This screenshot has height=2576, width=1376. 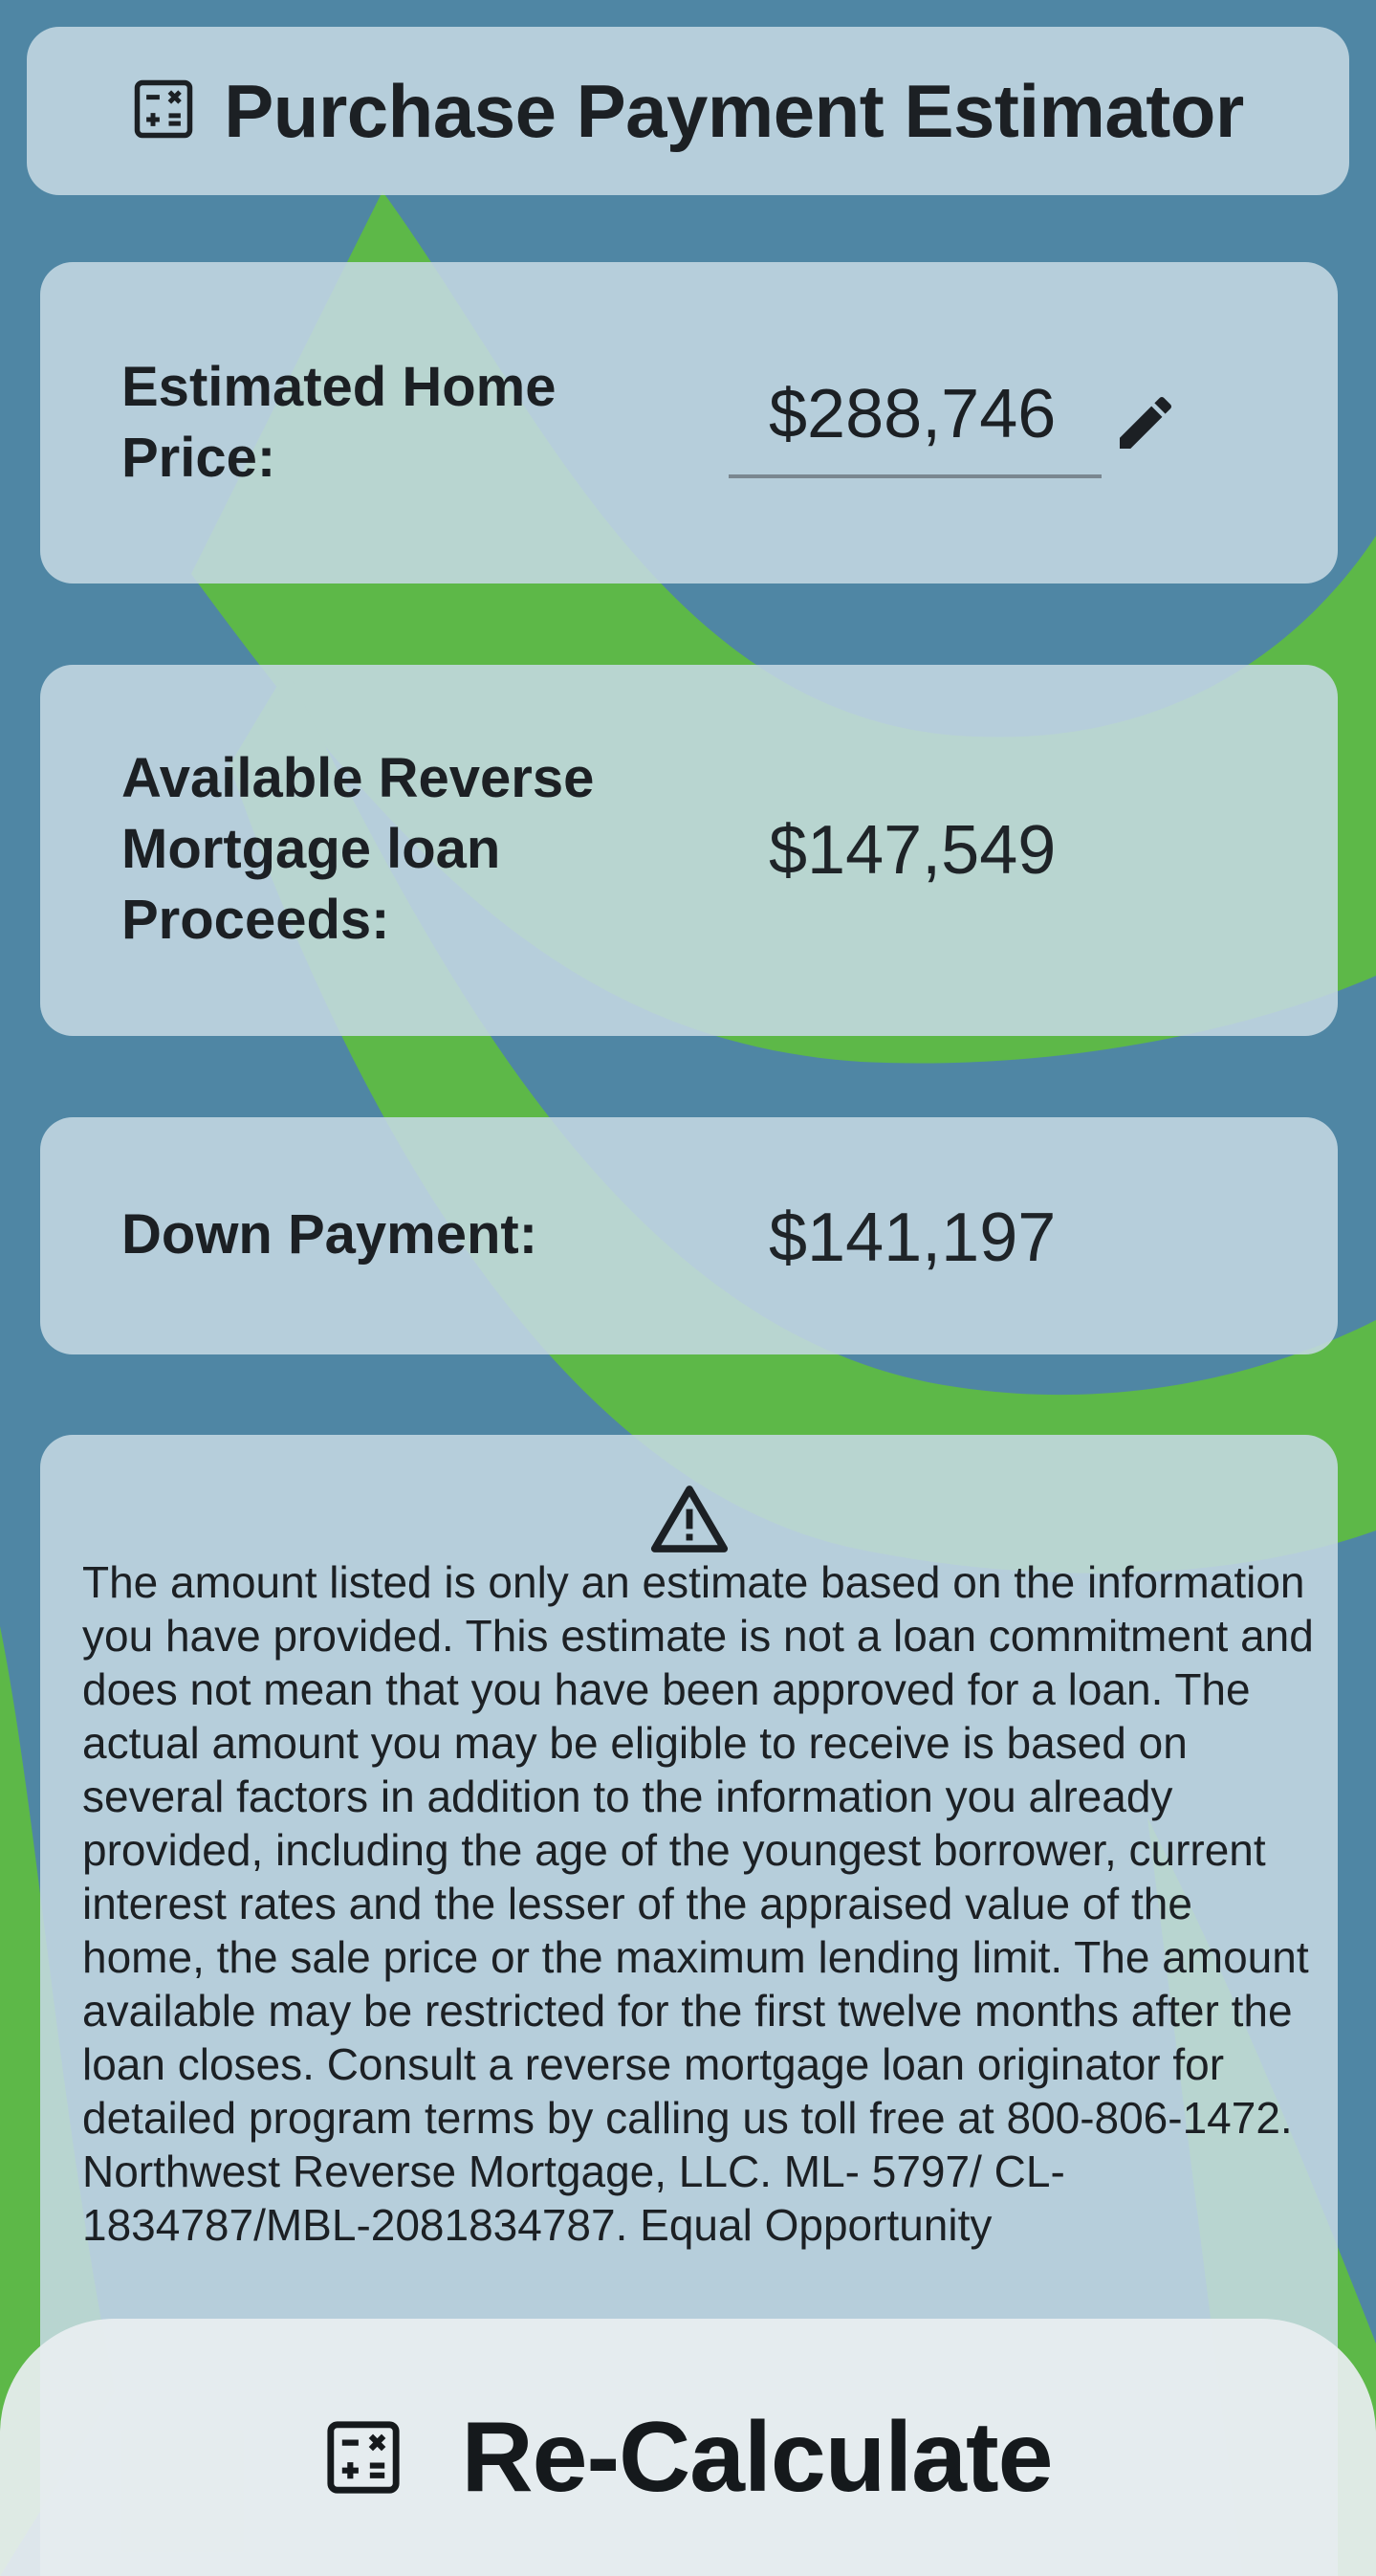 What do you see at coordinates (913, 851) in the screenshot?
I see `loan-proceeds-value: $147,549` at bounding box center [913, 851].